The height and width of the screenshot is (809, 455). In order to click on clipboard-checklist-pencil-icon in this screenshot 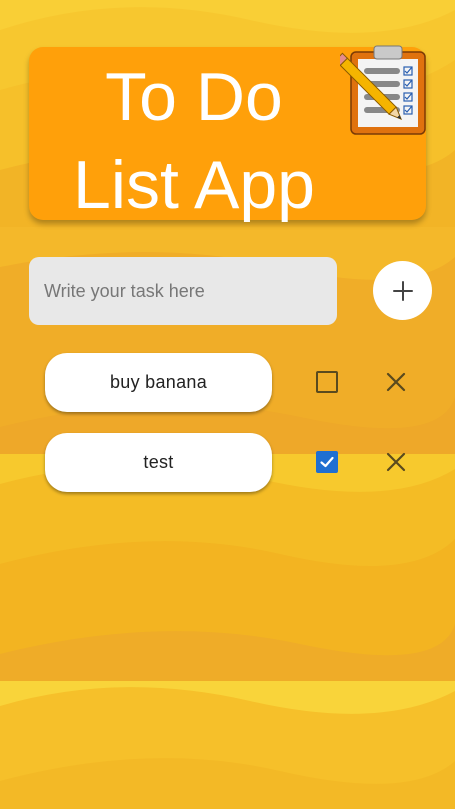, I will do `click(383, 90)`.